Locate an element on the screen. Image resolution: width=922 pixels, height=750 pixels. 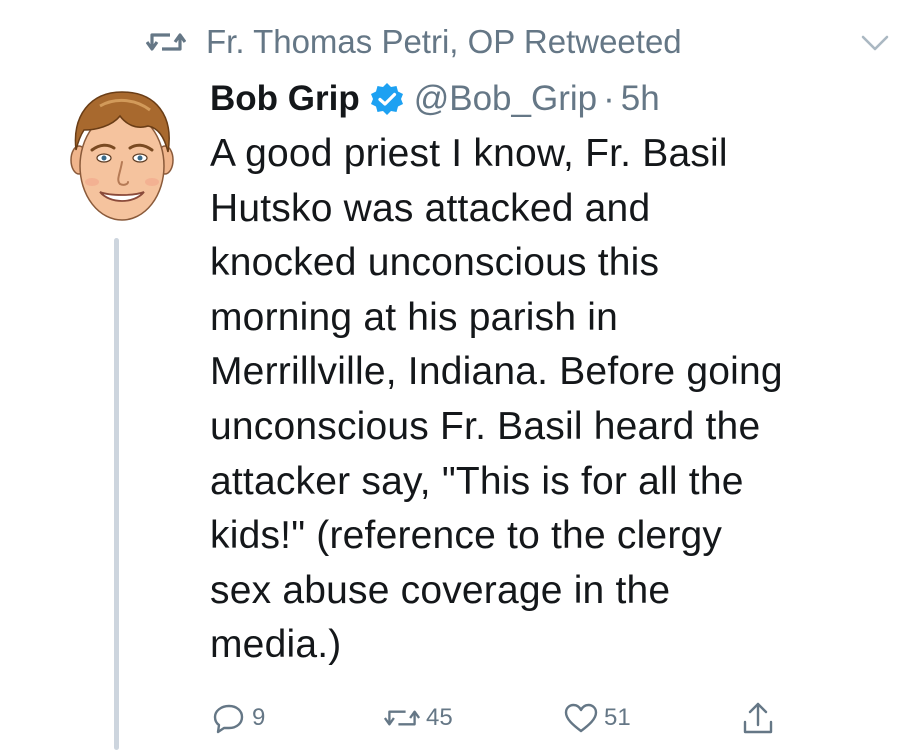
thread-line is located at coordinates (116, 494).